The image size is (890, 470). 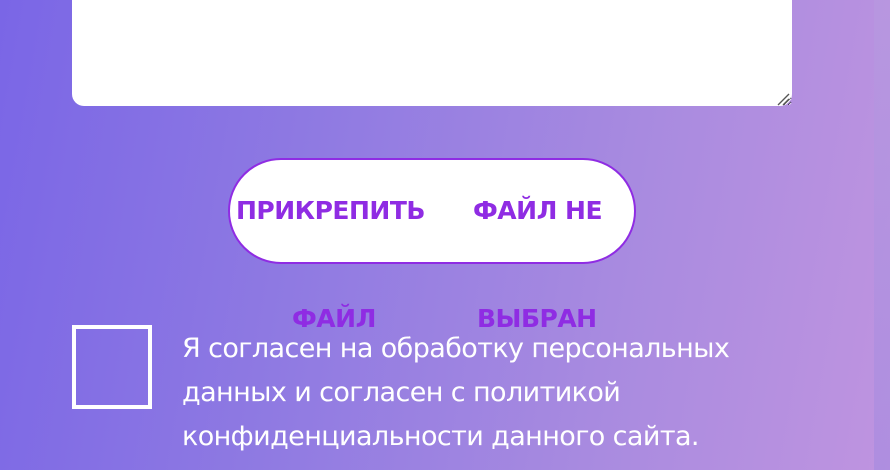 What do you see at coordinates (112, 367) in the screenshot?
I see `consent-checkbox` at bounding box center [112, 367].